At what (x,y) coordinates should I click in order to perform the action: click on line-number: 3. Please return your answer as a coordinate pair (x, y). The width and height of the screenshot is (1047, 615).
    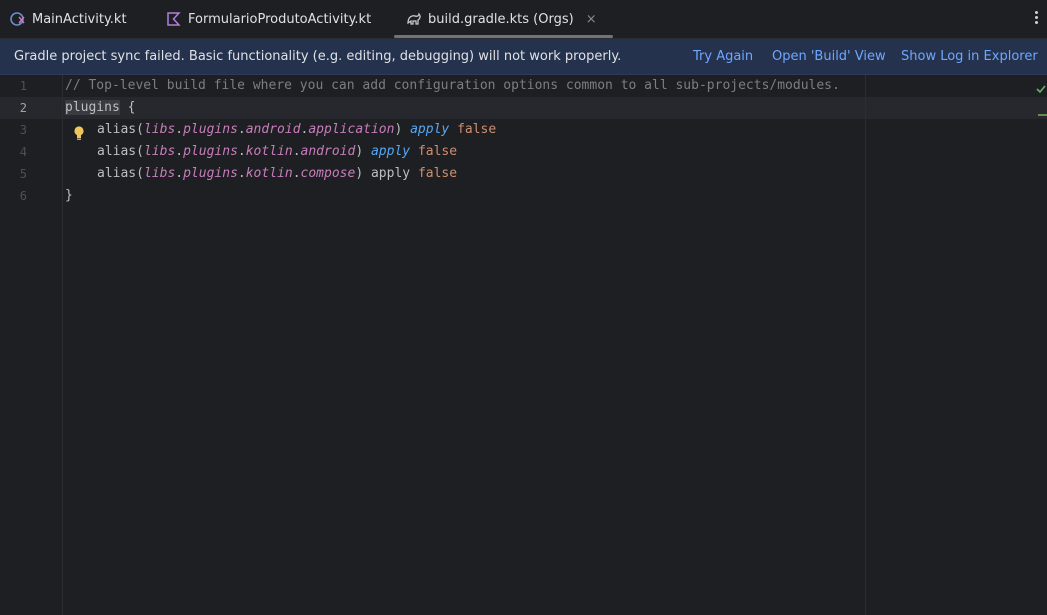
    Looking at the image, I should click on (23, 130).